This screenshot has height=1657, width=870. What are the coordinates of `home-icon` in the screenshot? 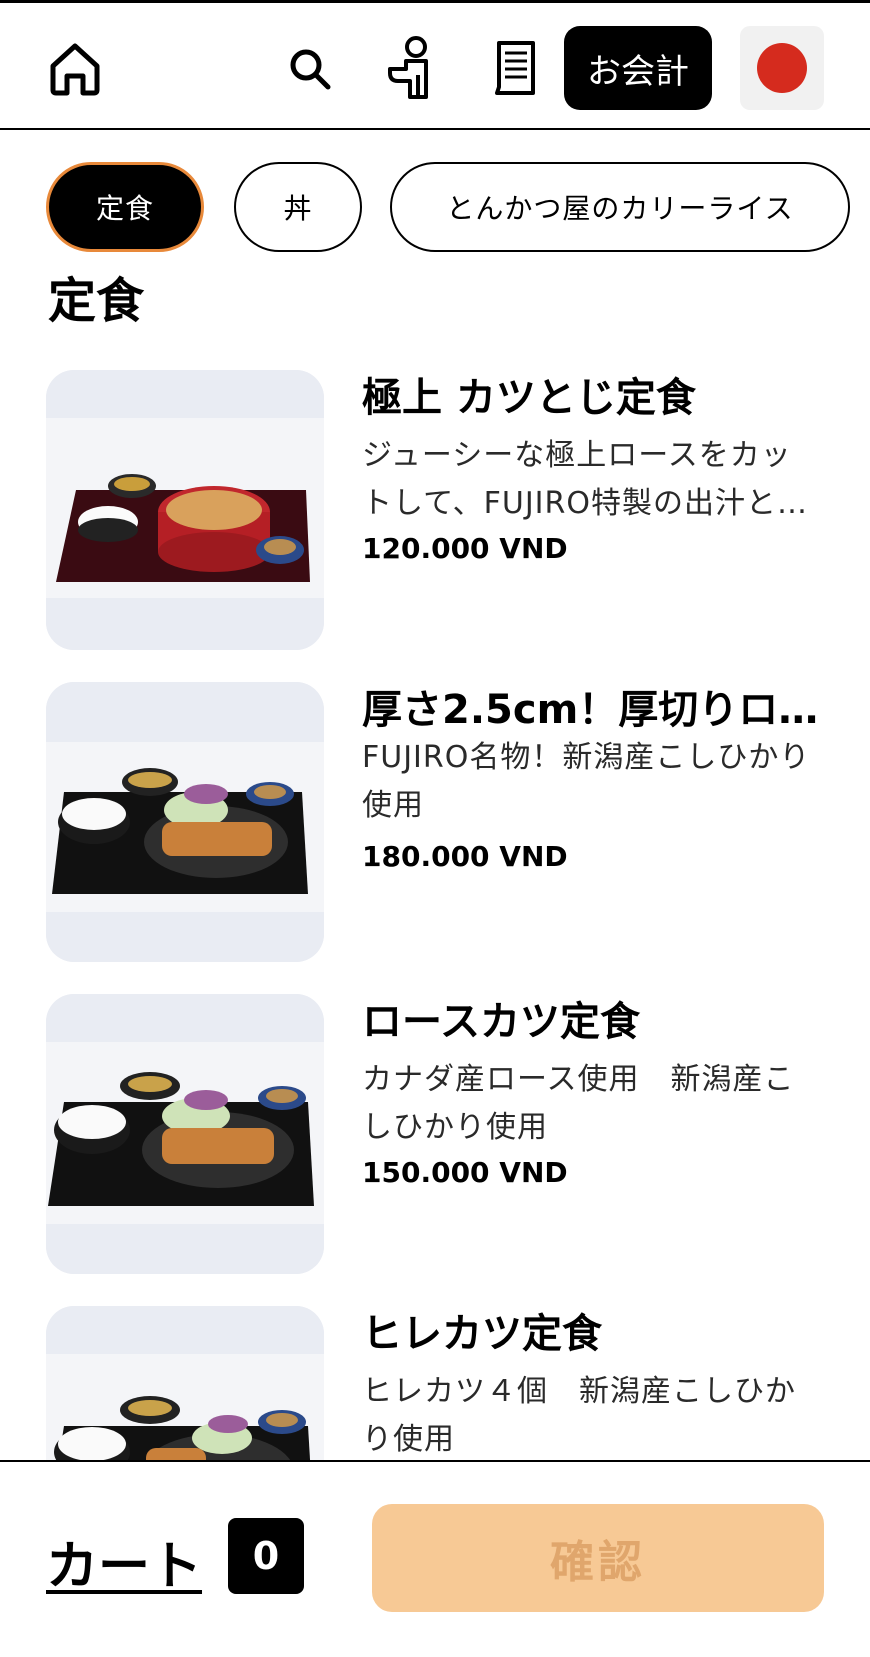 It's located at (75, 69).